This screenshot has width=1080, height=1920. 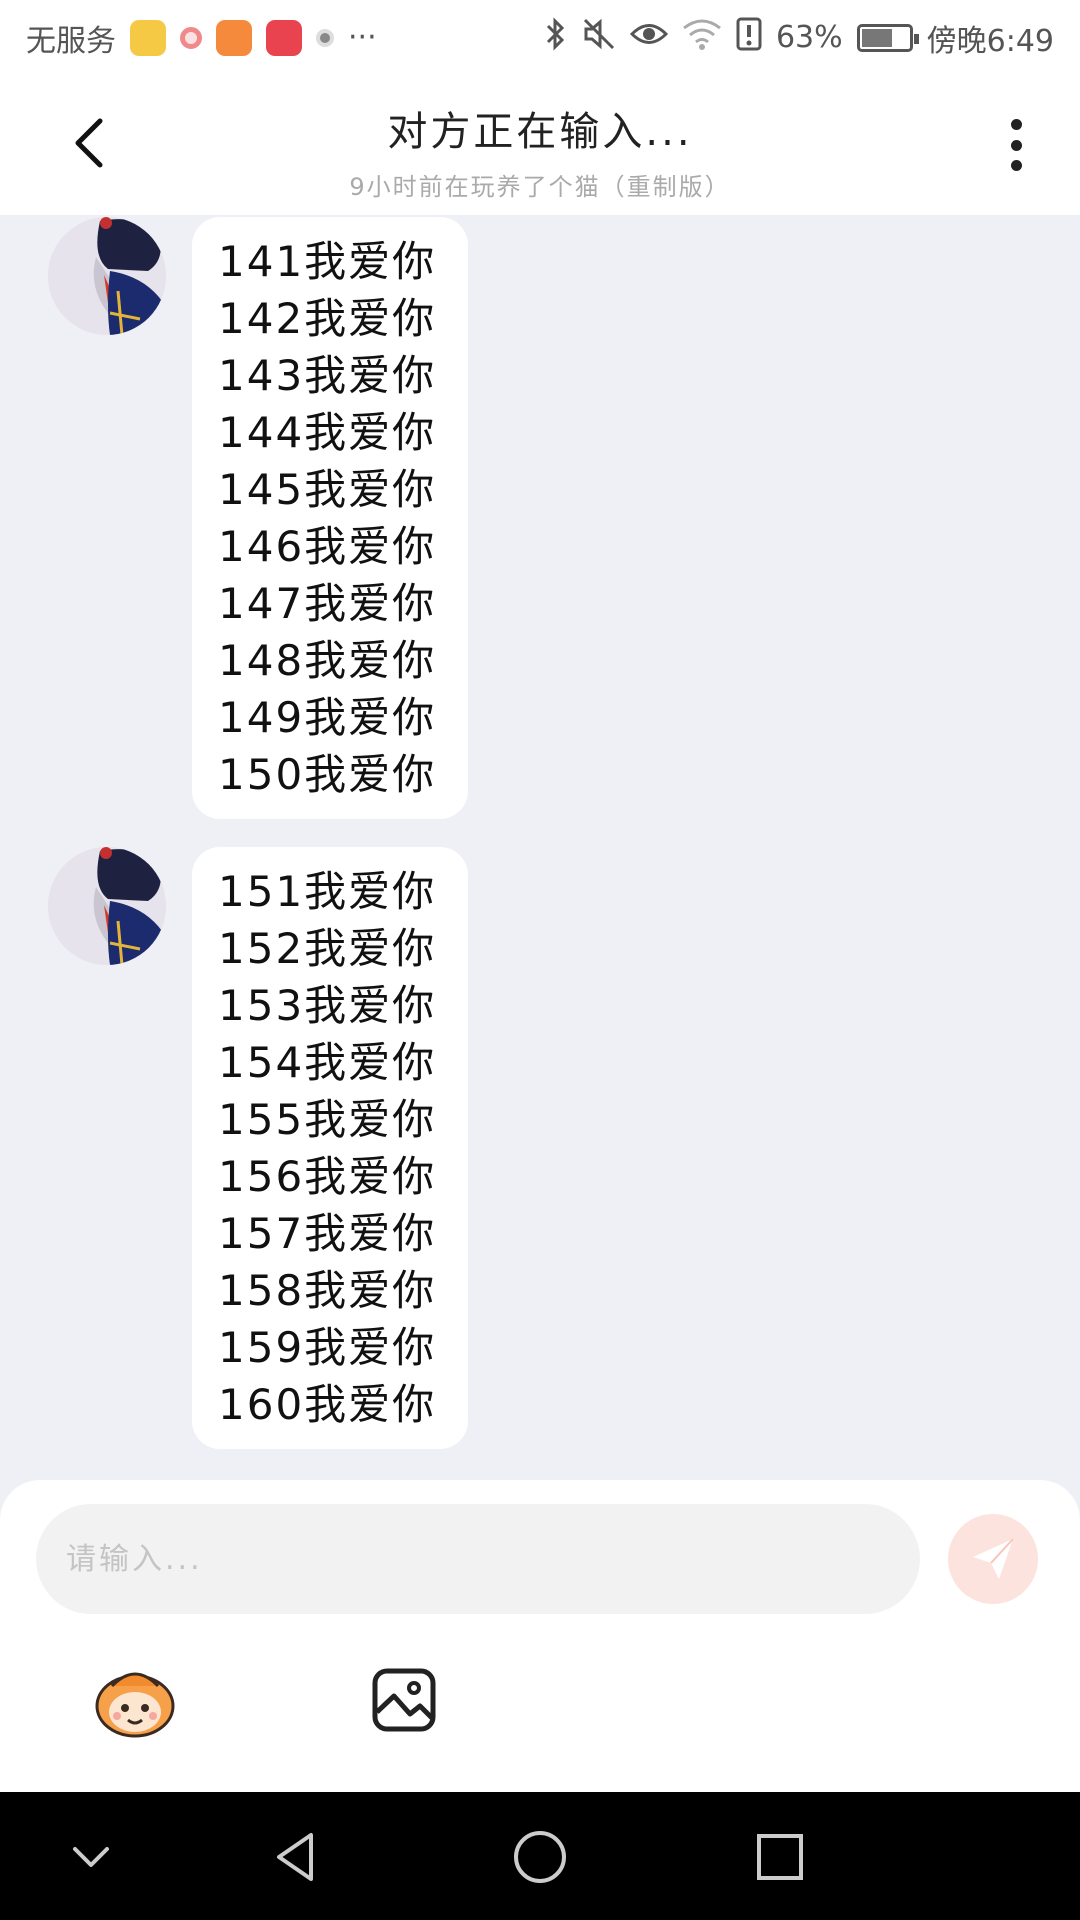 What do you see at coordinates (327, 1176) in the screenshot?
I see `message-line: 156我爱你` at bounding box center [327, 1176].